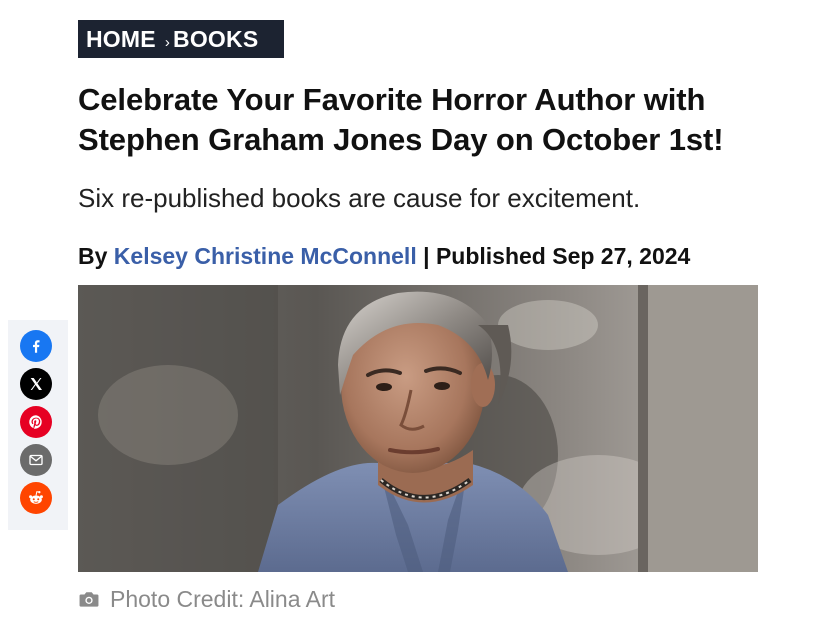  I want to click on x-icon, so click(36, 384).